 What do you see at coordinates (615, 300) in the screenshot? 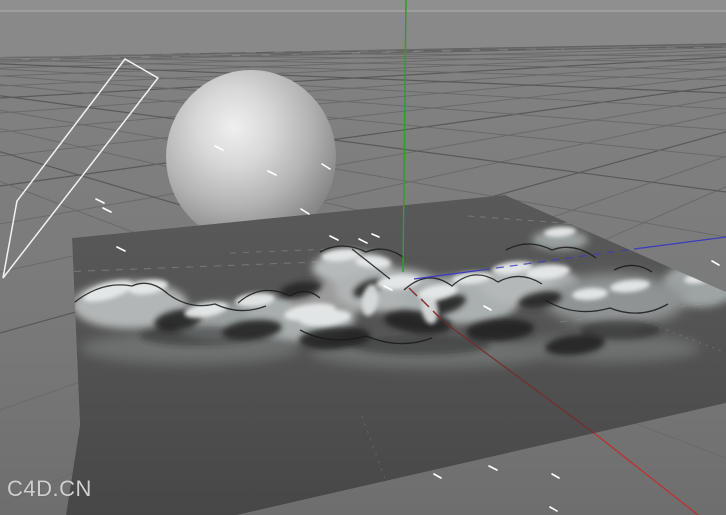
I see `terrain-low-mound` at bounding box center [615, 300].